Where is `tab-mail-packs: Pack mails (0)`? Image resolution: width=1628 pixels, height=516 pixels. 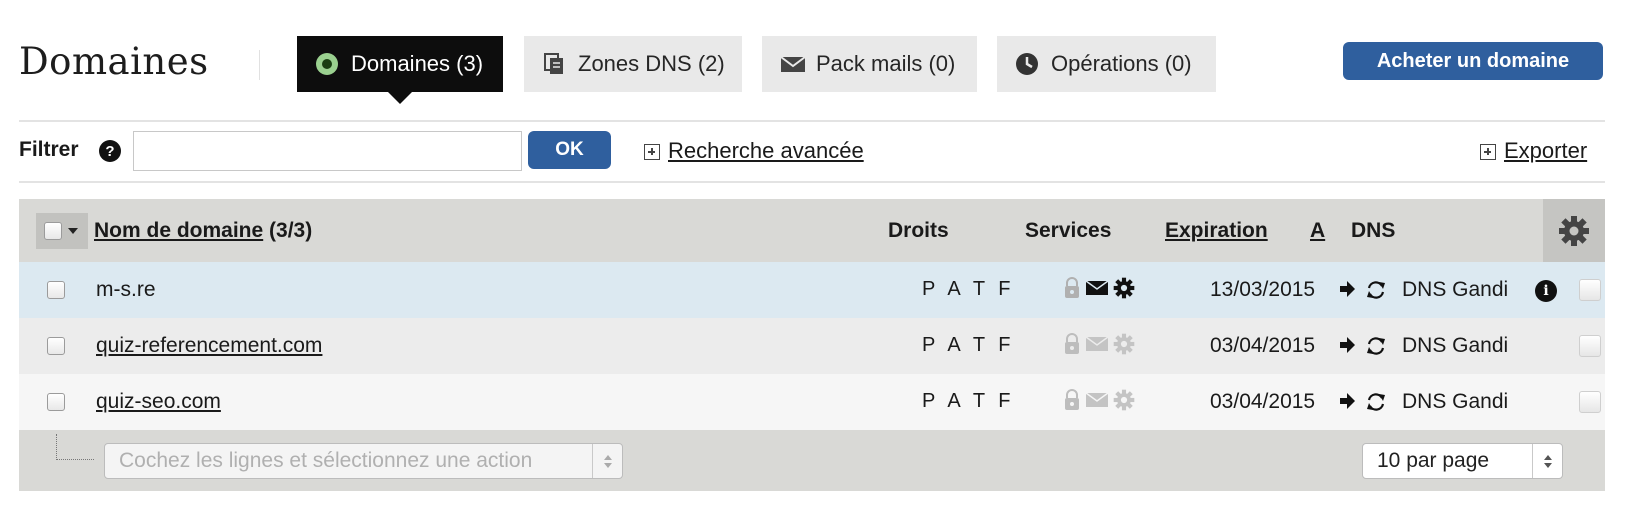
tab-mail-packs: Pack mails (0) is located at coordinates (869, 64).